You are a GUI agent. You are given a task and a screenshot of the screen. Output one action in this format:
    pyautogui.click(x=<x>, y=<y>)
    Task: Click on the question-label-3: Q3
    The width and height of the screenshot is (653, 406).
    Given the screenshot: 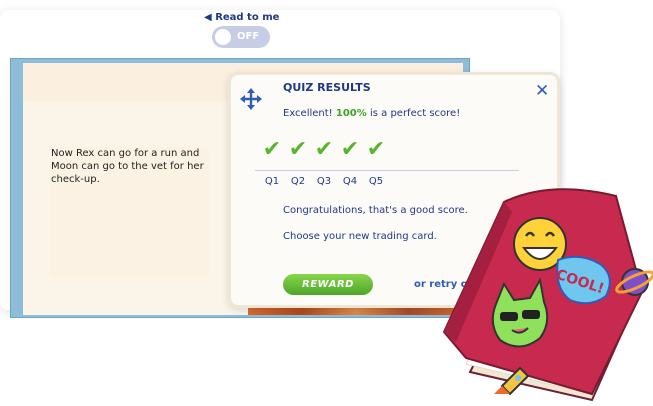 What is the action you would take?
    pyautogui.click(x=324, y=181)
    